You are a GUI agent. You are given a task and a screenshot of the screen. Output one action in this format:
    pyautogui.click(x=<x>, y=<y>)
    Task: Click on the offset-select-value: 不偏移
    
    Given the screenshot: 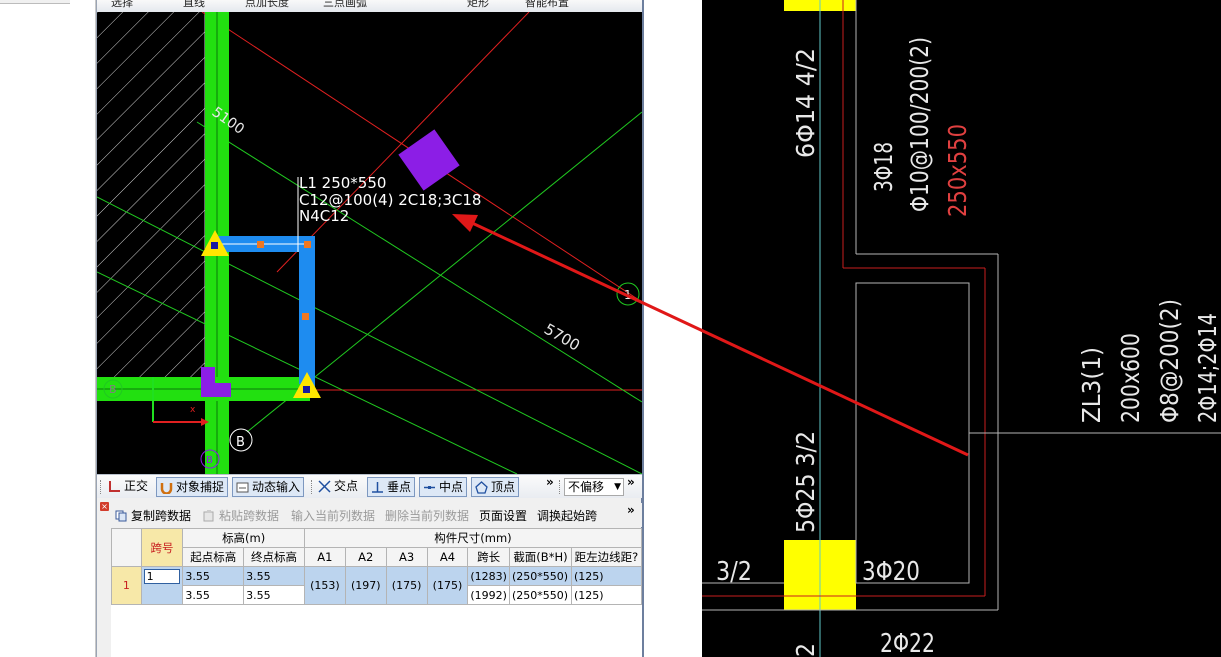 What is the action you would take?
    pyautogui.click(x=586, y=487)
    